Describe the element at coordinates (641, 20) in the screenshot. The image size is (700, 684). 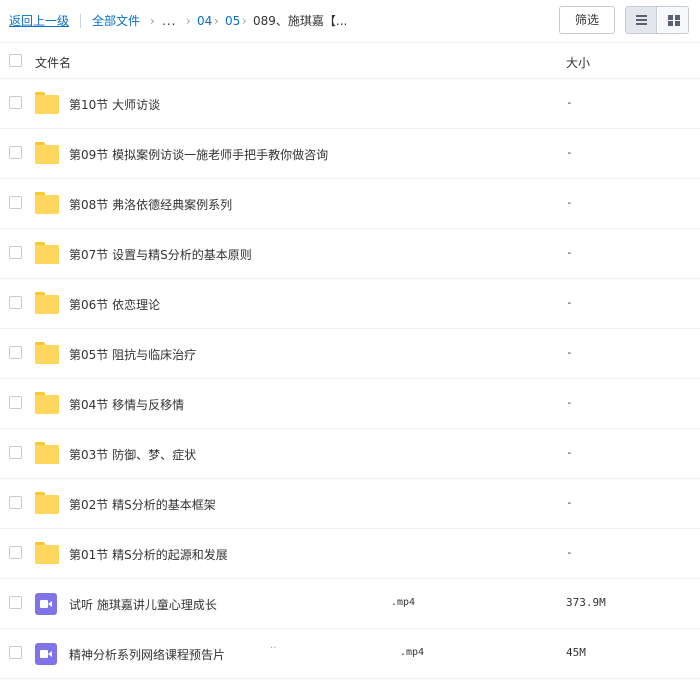
I see `list-view-button` at that location.